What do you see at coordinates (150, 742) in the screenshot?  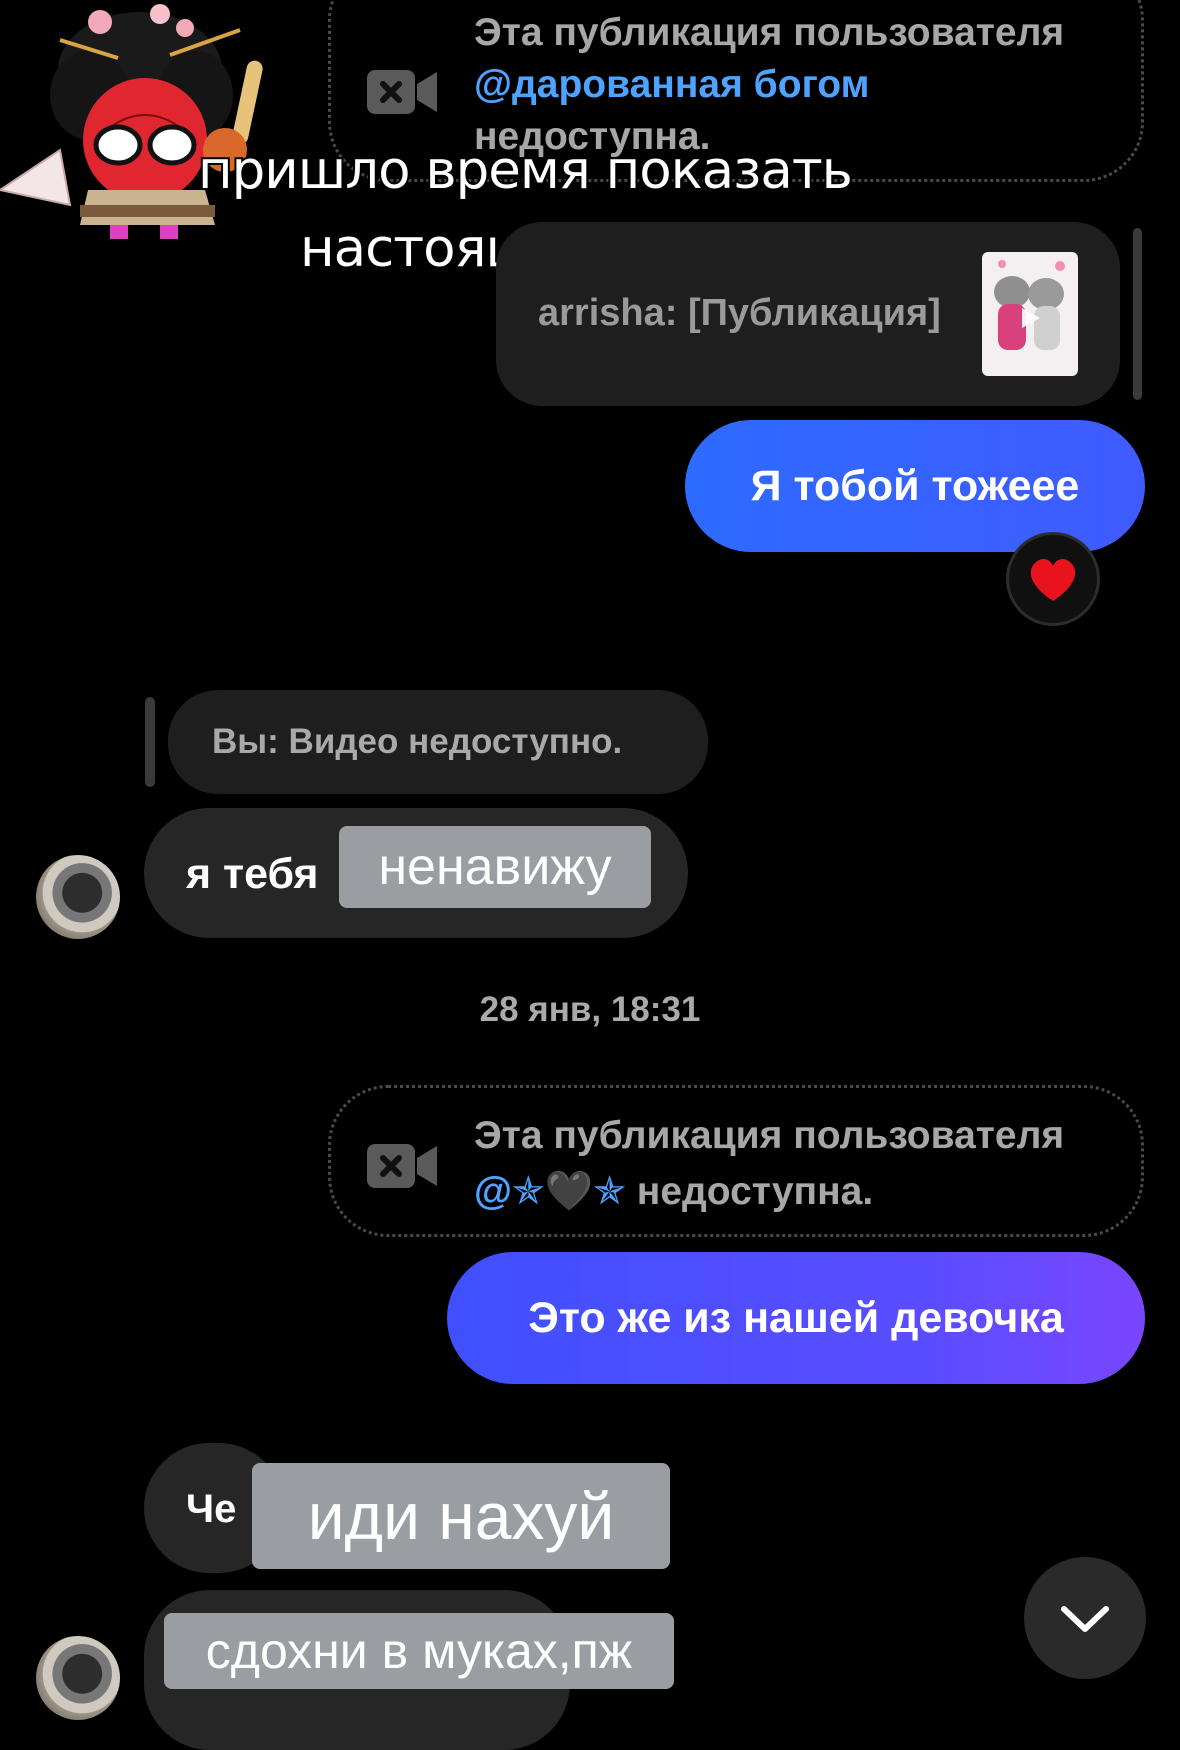 I see `reply-indicator-bar` at bounding box center [150, 742].